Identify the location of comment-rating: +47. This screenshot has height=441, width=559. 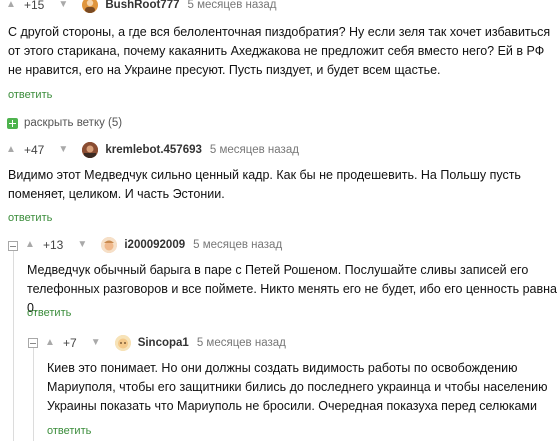
(34, 150).